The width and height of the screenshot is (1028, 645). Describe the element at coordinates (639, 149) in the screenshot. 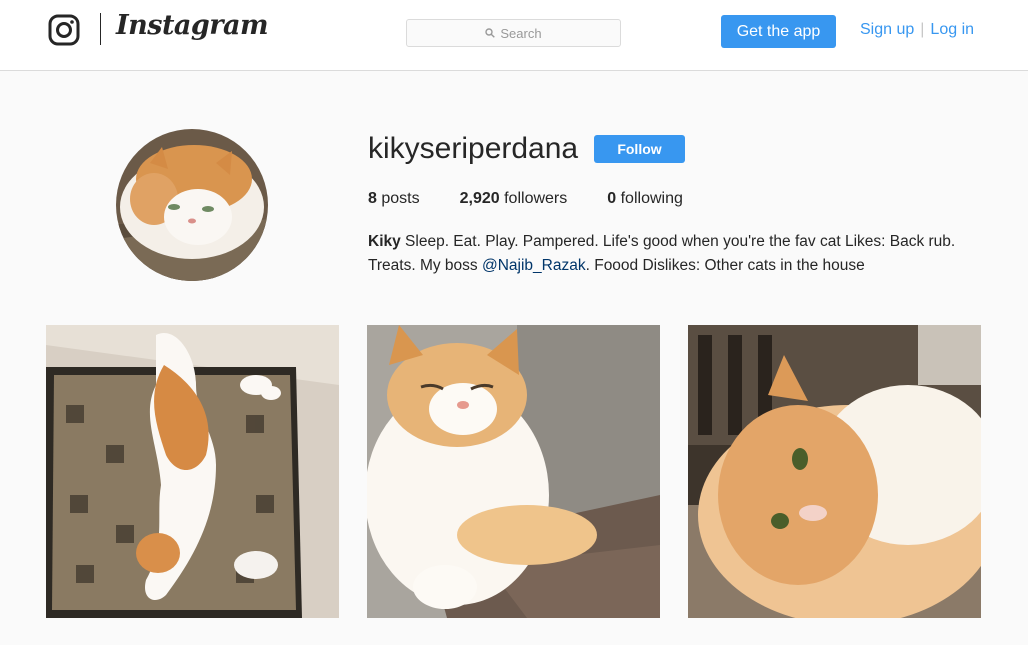

I see `follow-button: Follow` at that location.